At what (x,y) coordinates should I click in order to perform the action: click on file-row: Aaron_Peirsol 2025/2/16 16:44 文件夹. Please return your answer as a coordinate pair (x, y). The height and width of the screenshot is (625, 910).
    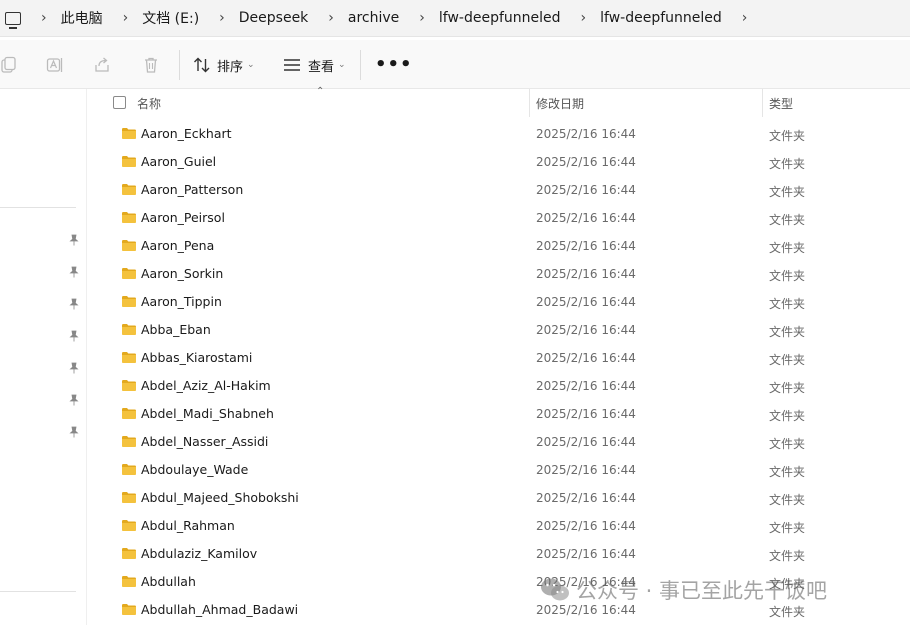
    Looking at the image, I should click on (498, 218).